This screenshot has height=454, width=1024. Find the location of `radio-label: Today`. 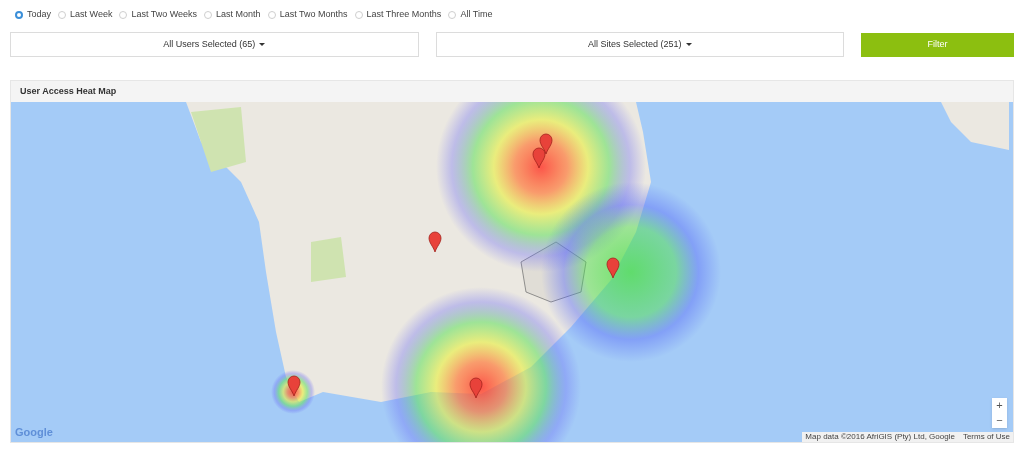

radio-label: Today is located at coordinates (39, 15).